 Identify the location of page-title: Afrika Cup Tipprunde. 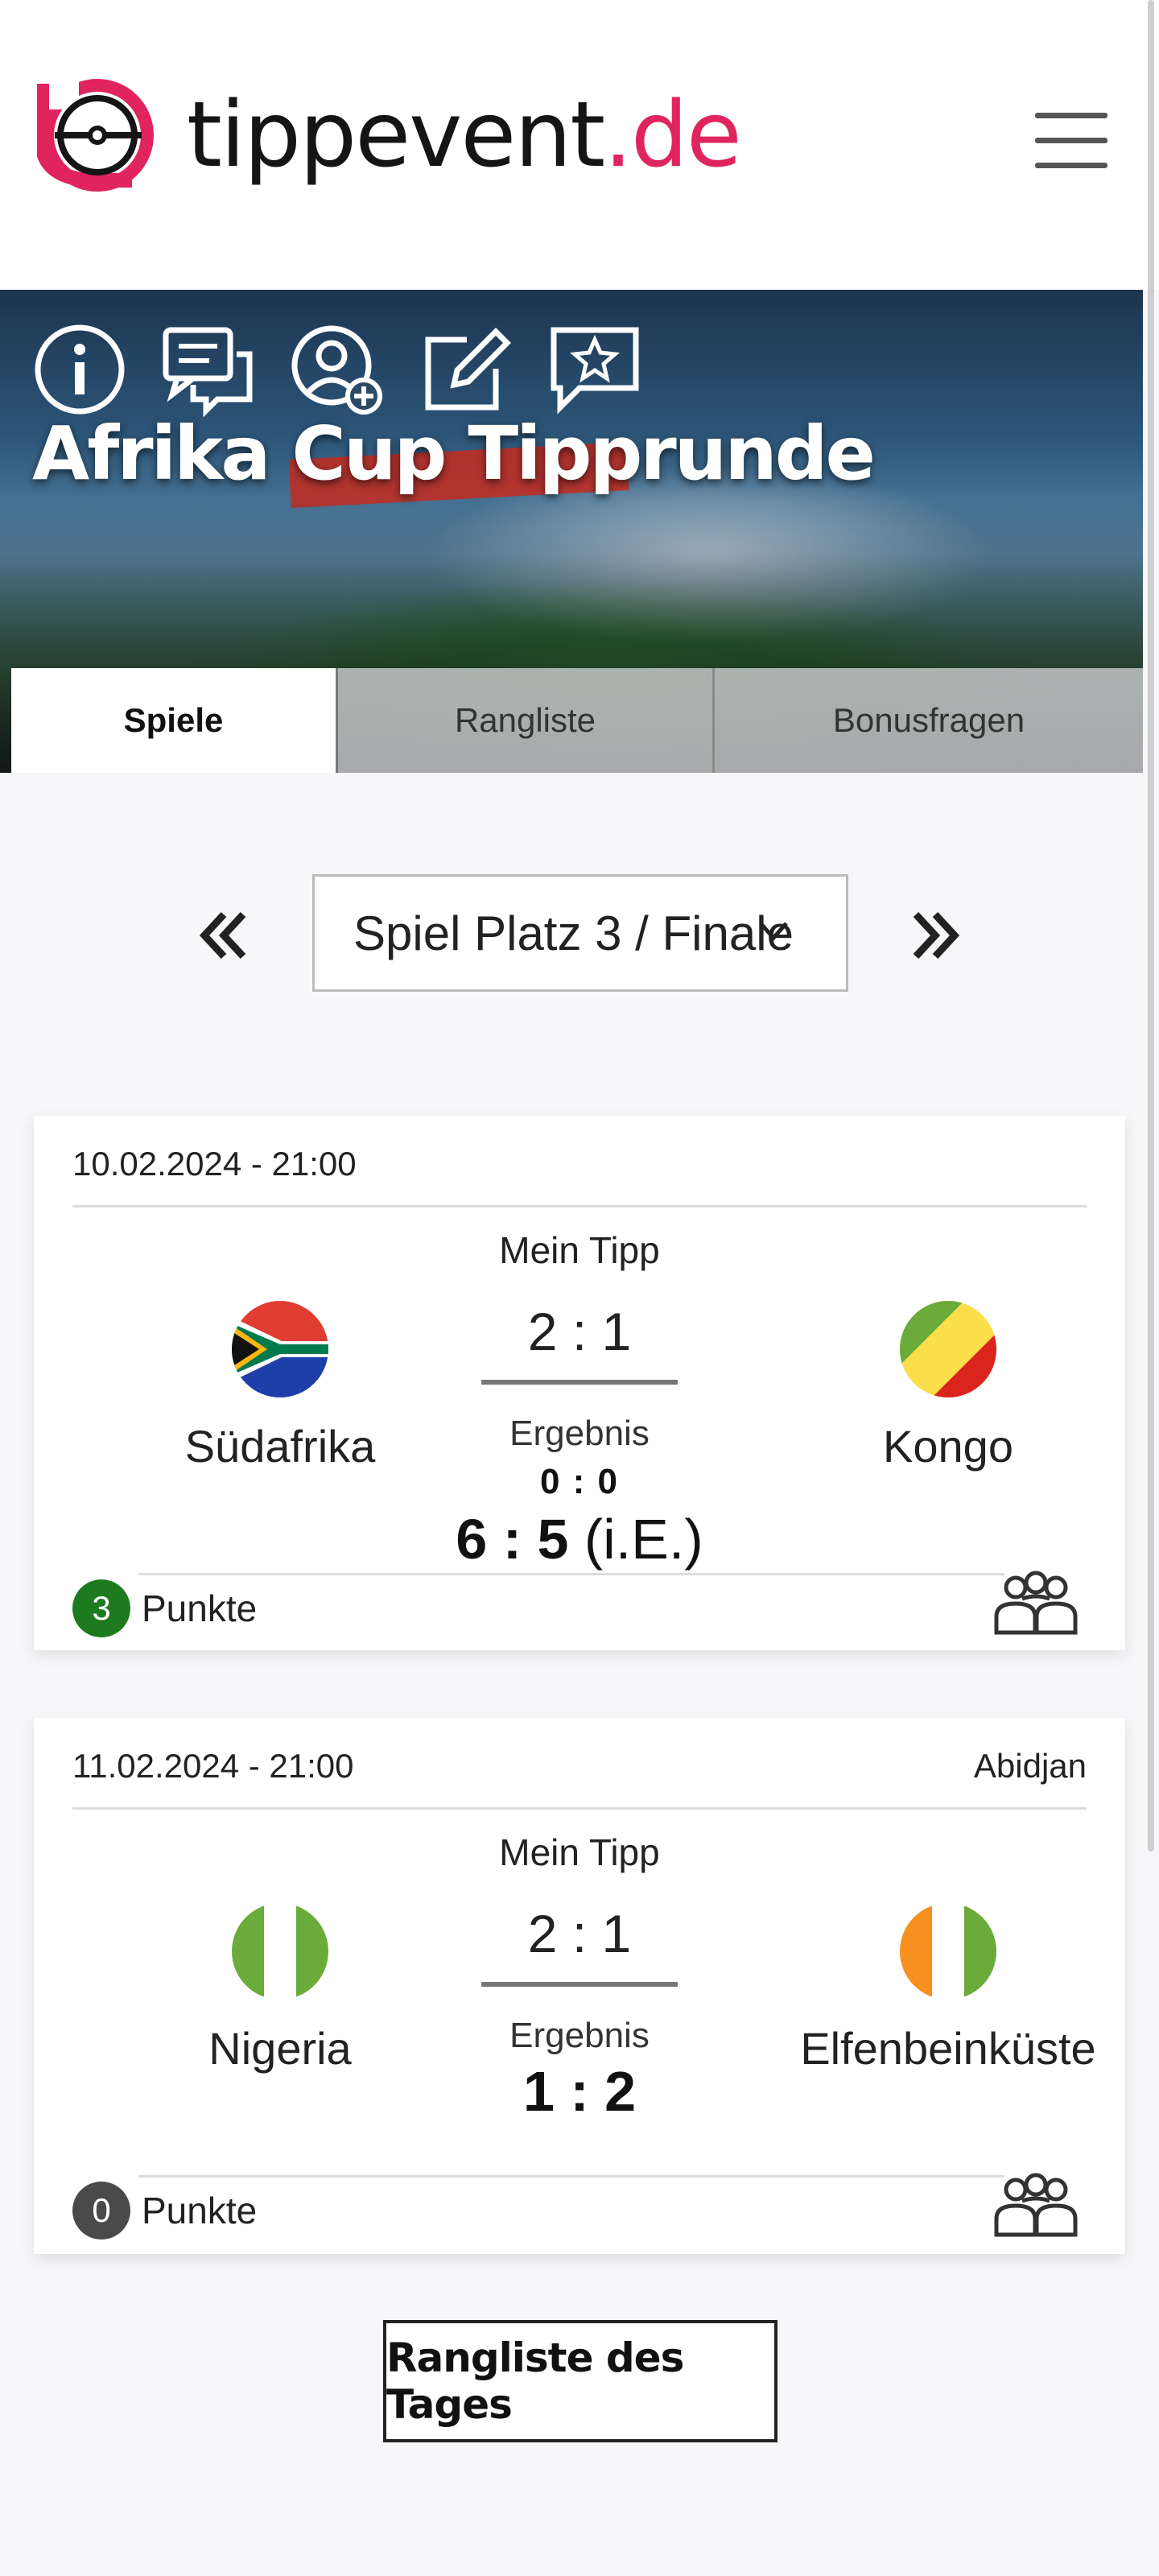
(454, 454).